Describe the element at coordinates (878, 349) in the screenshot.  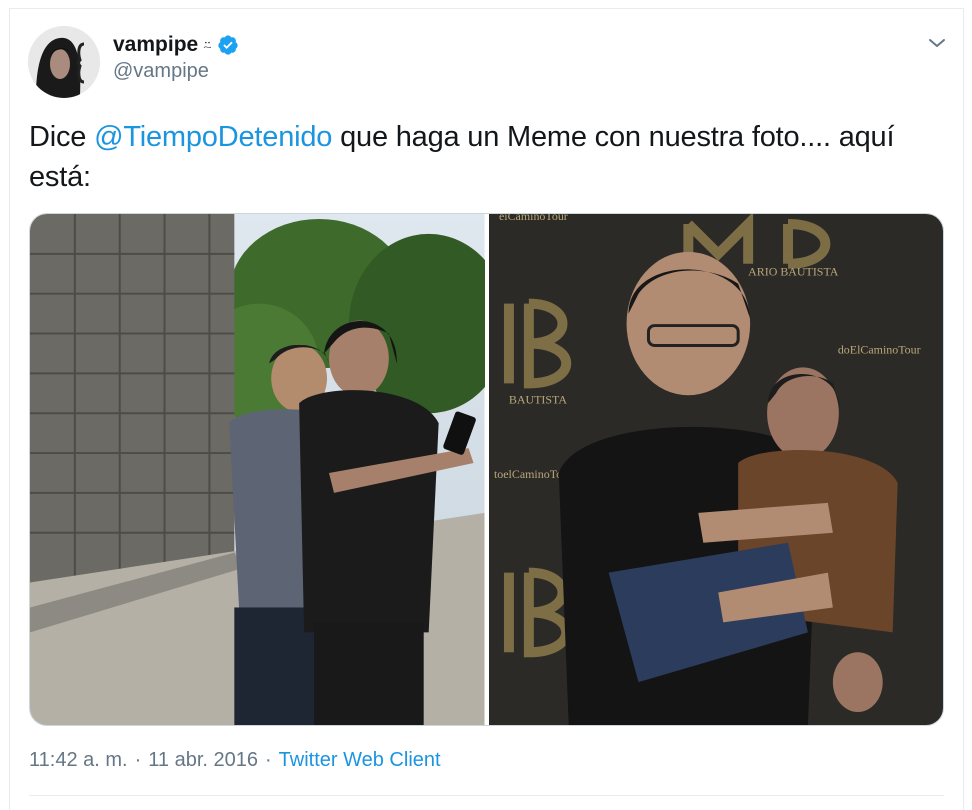
I see `svg-text: doElCaminoTour` at that location.